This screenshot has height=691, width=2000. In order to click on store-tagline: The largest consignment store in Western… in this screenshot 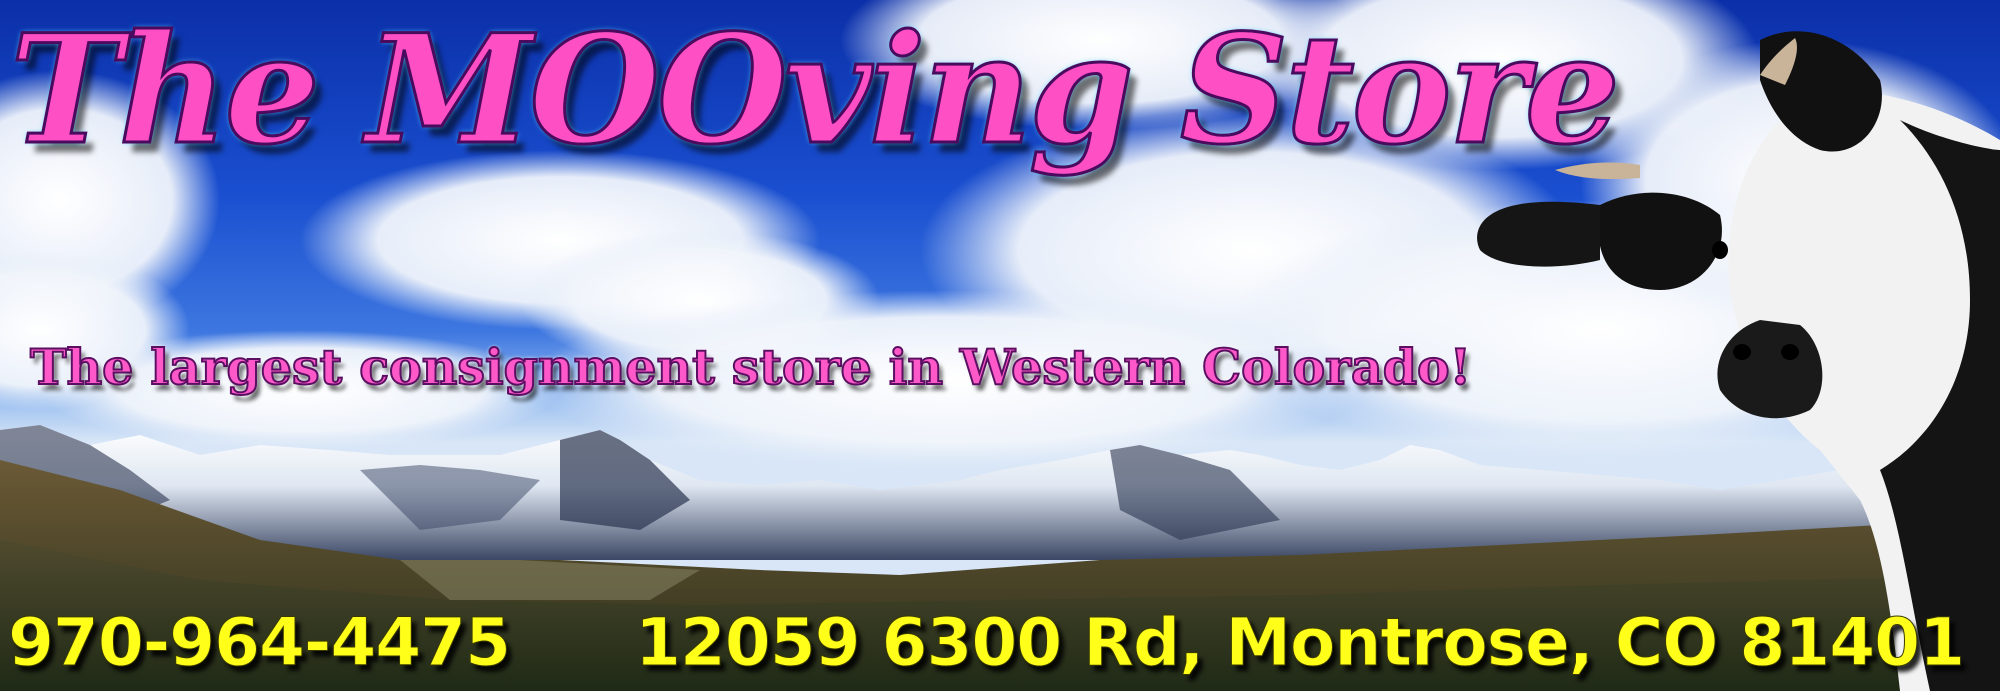, I will do `click(750, 367)`.